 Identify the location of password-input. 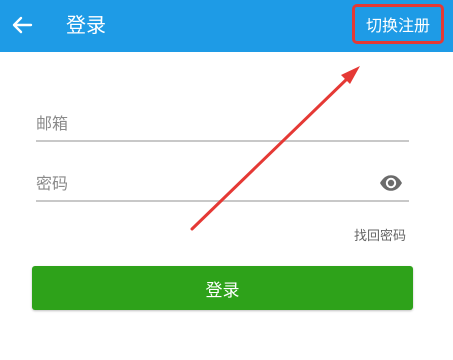
(222, 183).